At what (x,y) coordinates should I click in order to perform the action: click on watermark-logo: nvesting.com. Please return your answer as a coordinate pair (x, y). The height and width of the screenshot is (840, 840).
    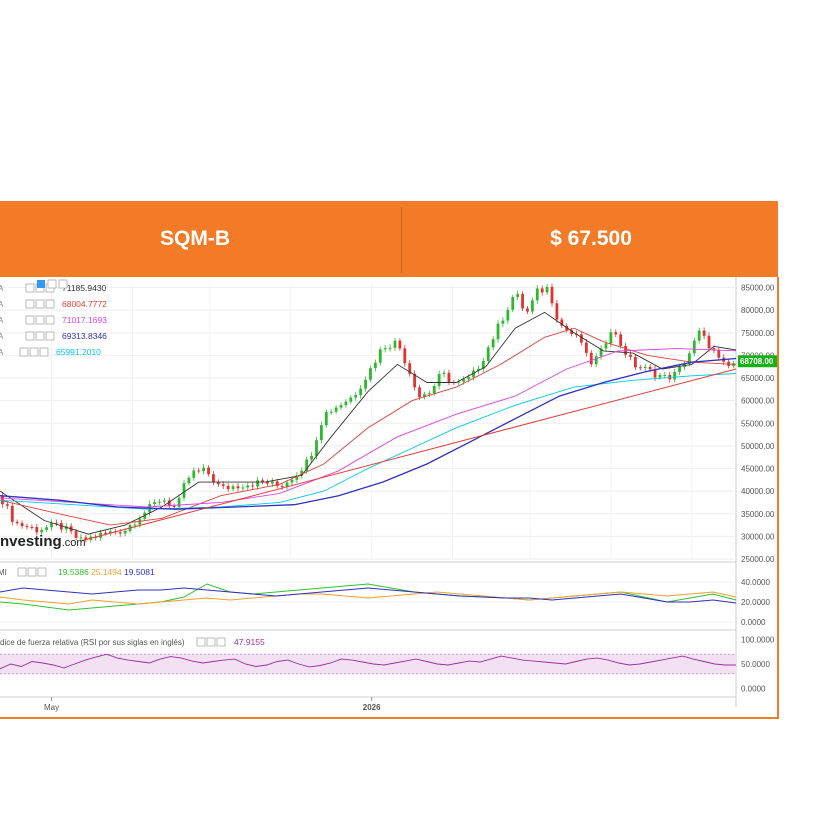
    Looking at the image, I should click on (43, 541).